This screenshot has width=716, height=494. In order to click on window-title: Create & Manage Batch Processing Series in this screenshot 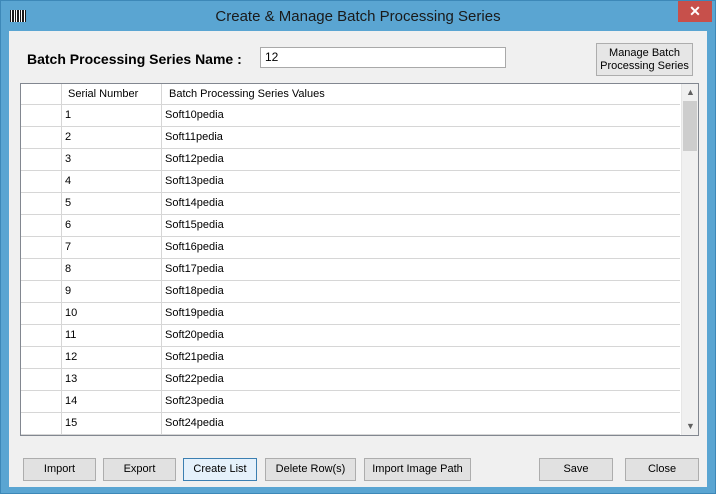, I will do `click(358, 16)`.